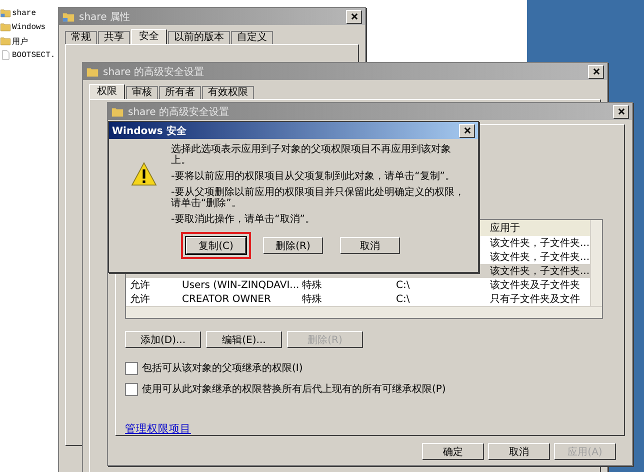 This screenshot has width=644, height=472. Describe the element at coordinates (318, 198) in the screenshot. I see `dialog-message: -要从父项删除以前应用的权限项目并只保留此处明确定义的权限，请单击“删除”。` at that location.